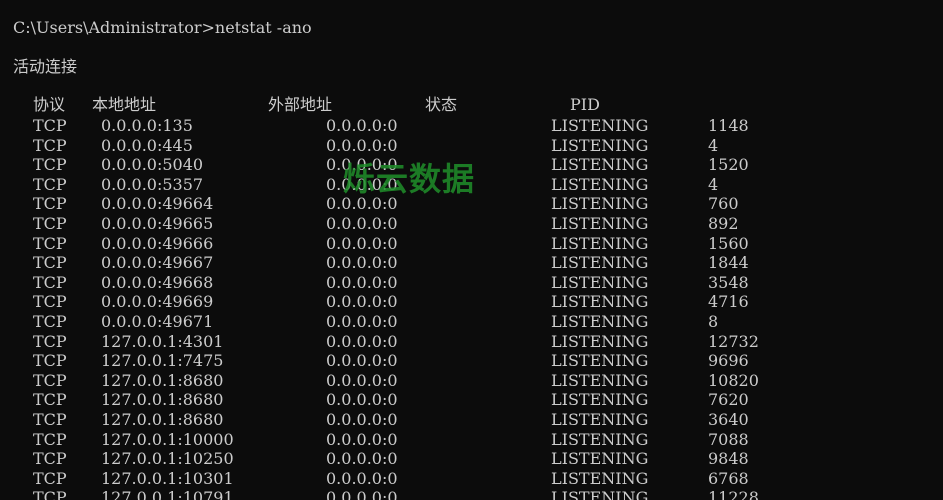  What do you see at coordinates (162, 341) in the screenshot?
I see `row-local-address: 127.0.0.1:4301` at bounding box center [162, 341].